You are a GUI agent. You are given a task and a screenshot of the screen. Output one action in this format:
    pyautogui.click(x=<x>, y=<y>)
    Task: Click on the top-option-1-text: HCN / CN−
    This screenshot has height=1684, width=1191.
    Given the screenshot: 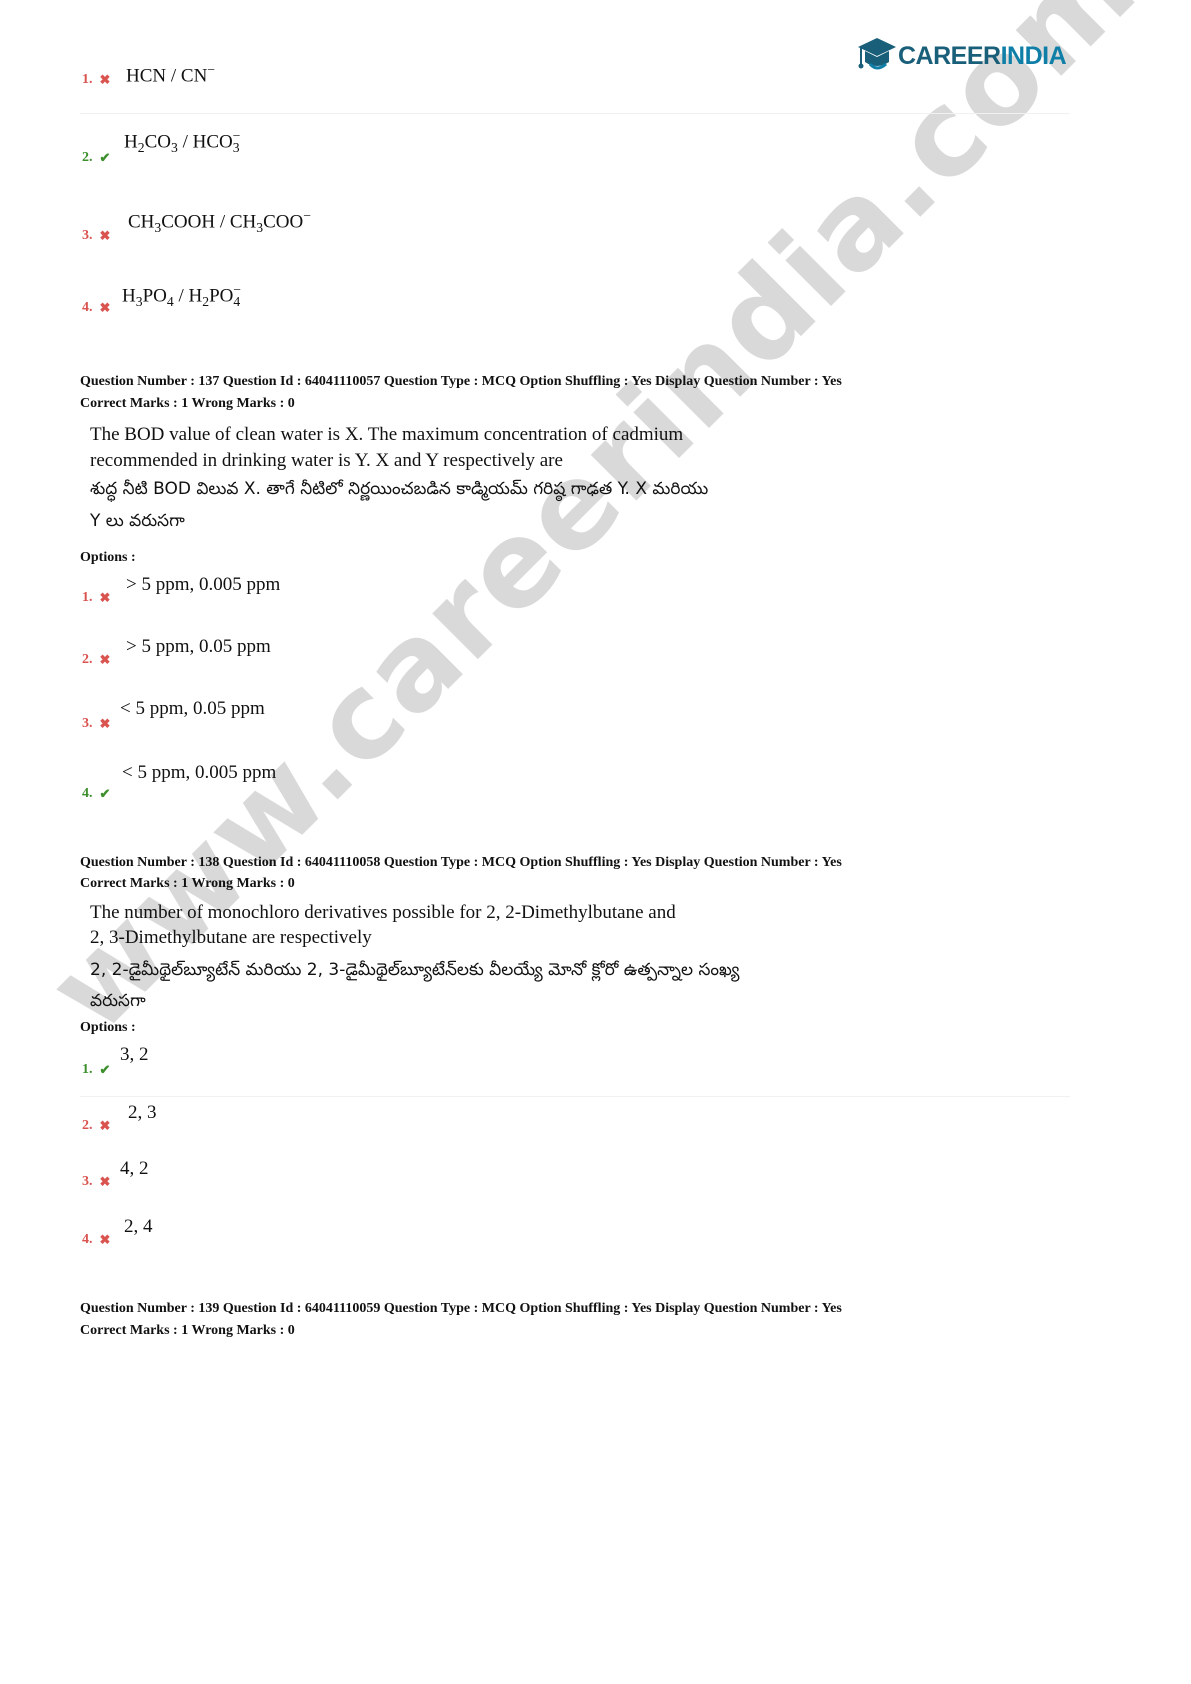 What is the action you would take?
    pyautogui.click(x=171, y=74)
    